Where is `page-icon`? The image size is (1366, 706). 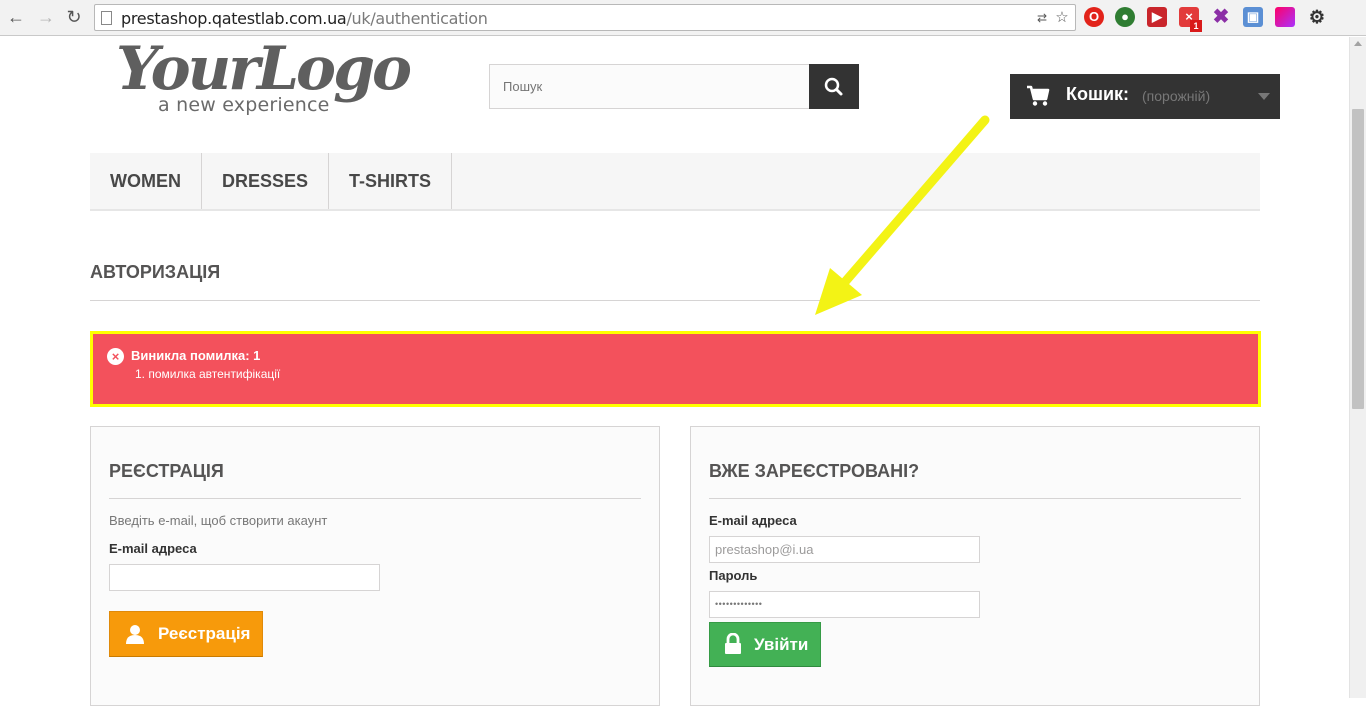 page-icon is located at coordinates (106, 18).